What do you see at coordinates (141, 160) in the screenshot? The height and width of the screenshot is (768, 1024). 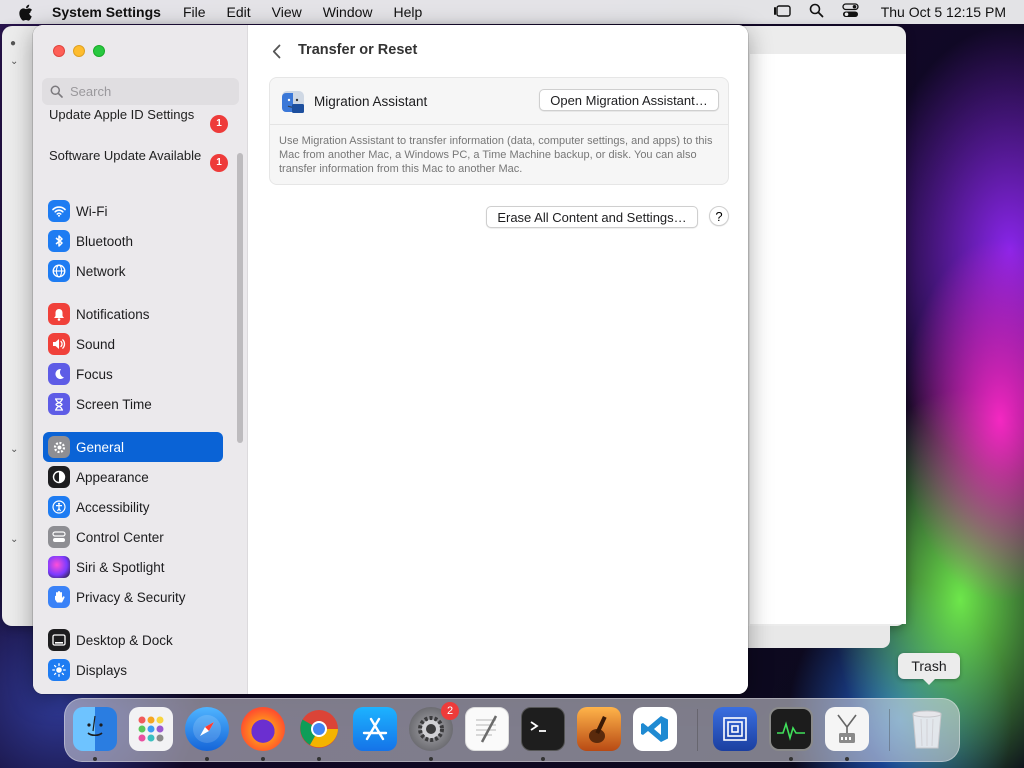 I see `software-update-notice: Software Update Available 1` at bounding box center [141, 160].